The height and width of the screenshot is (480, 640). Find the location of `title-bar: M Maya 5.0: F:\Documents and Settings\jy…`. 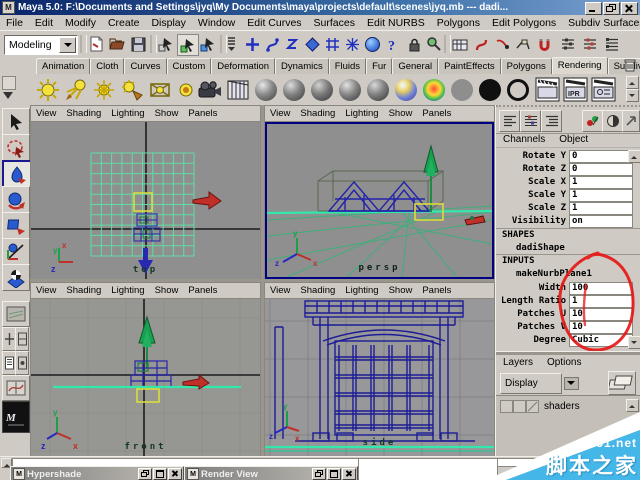

title-bar: M Maya 5.0: F:\Documents and Settings\jy… is located at coordinates (320, 7).